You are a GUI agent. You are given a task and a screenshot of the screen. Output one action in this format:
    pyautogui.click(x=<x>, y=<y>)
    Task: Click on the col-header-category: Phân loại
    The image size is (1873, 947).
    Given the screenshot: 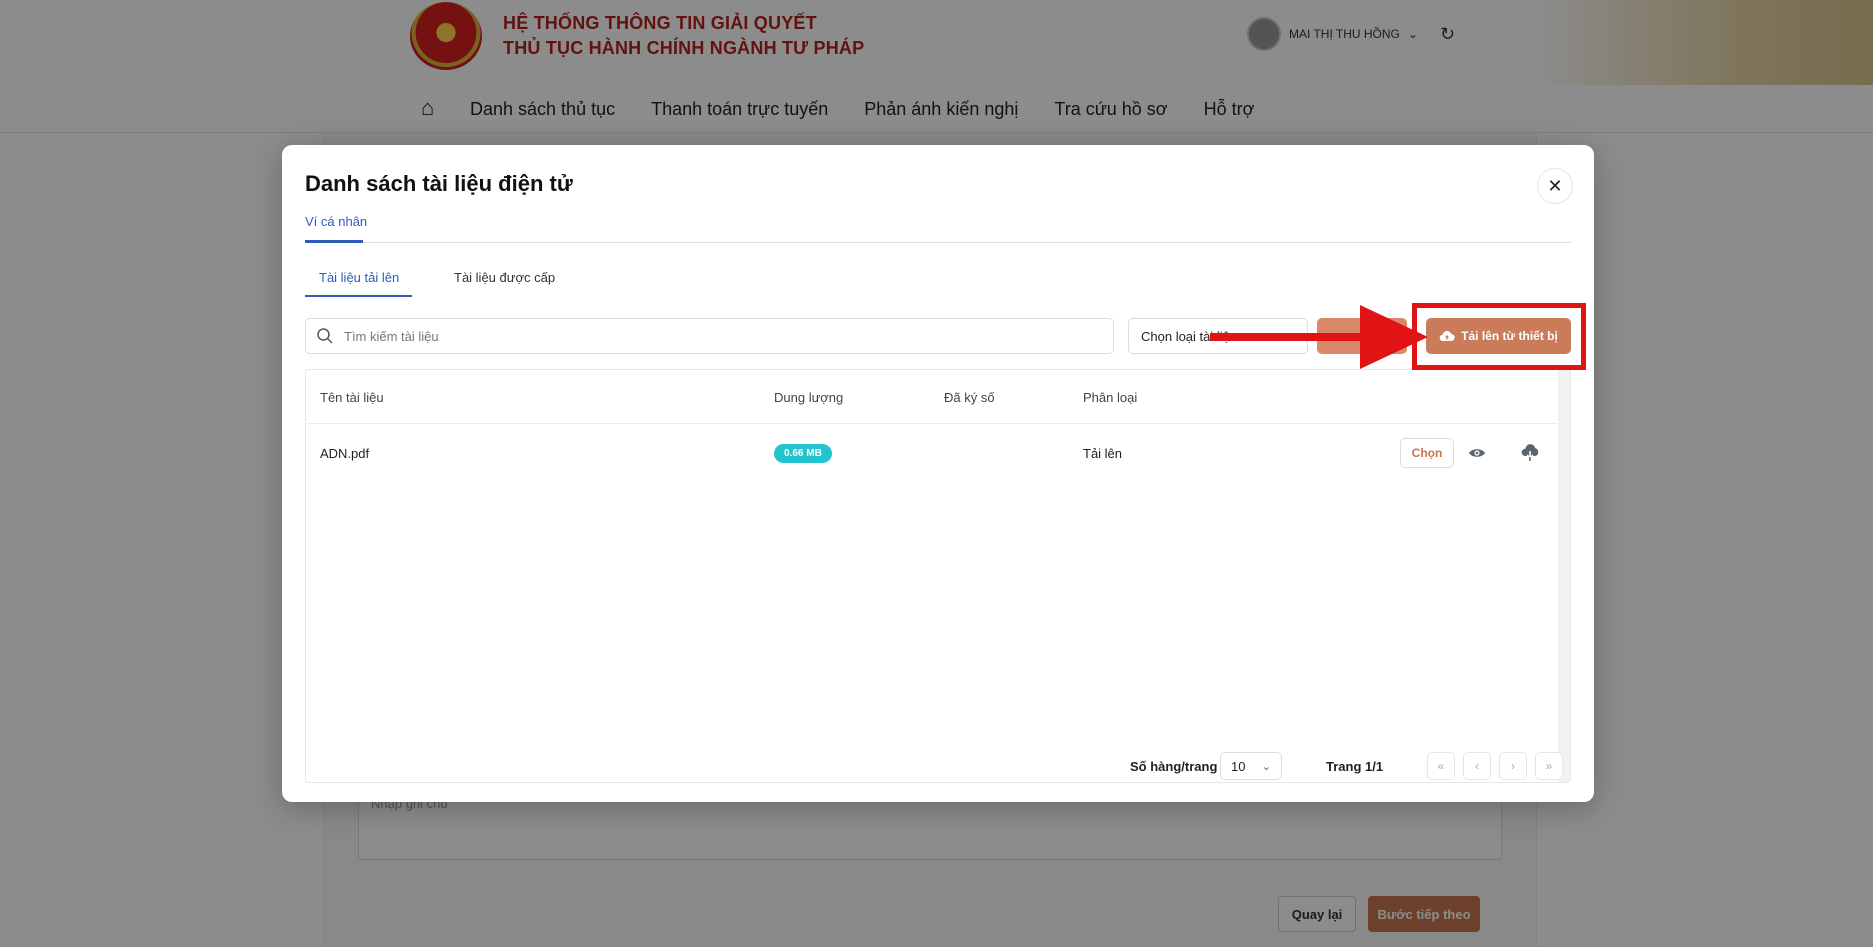 What is the action you would take?
    pyautogui.click(x=1110, y=397)
    